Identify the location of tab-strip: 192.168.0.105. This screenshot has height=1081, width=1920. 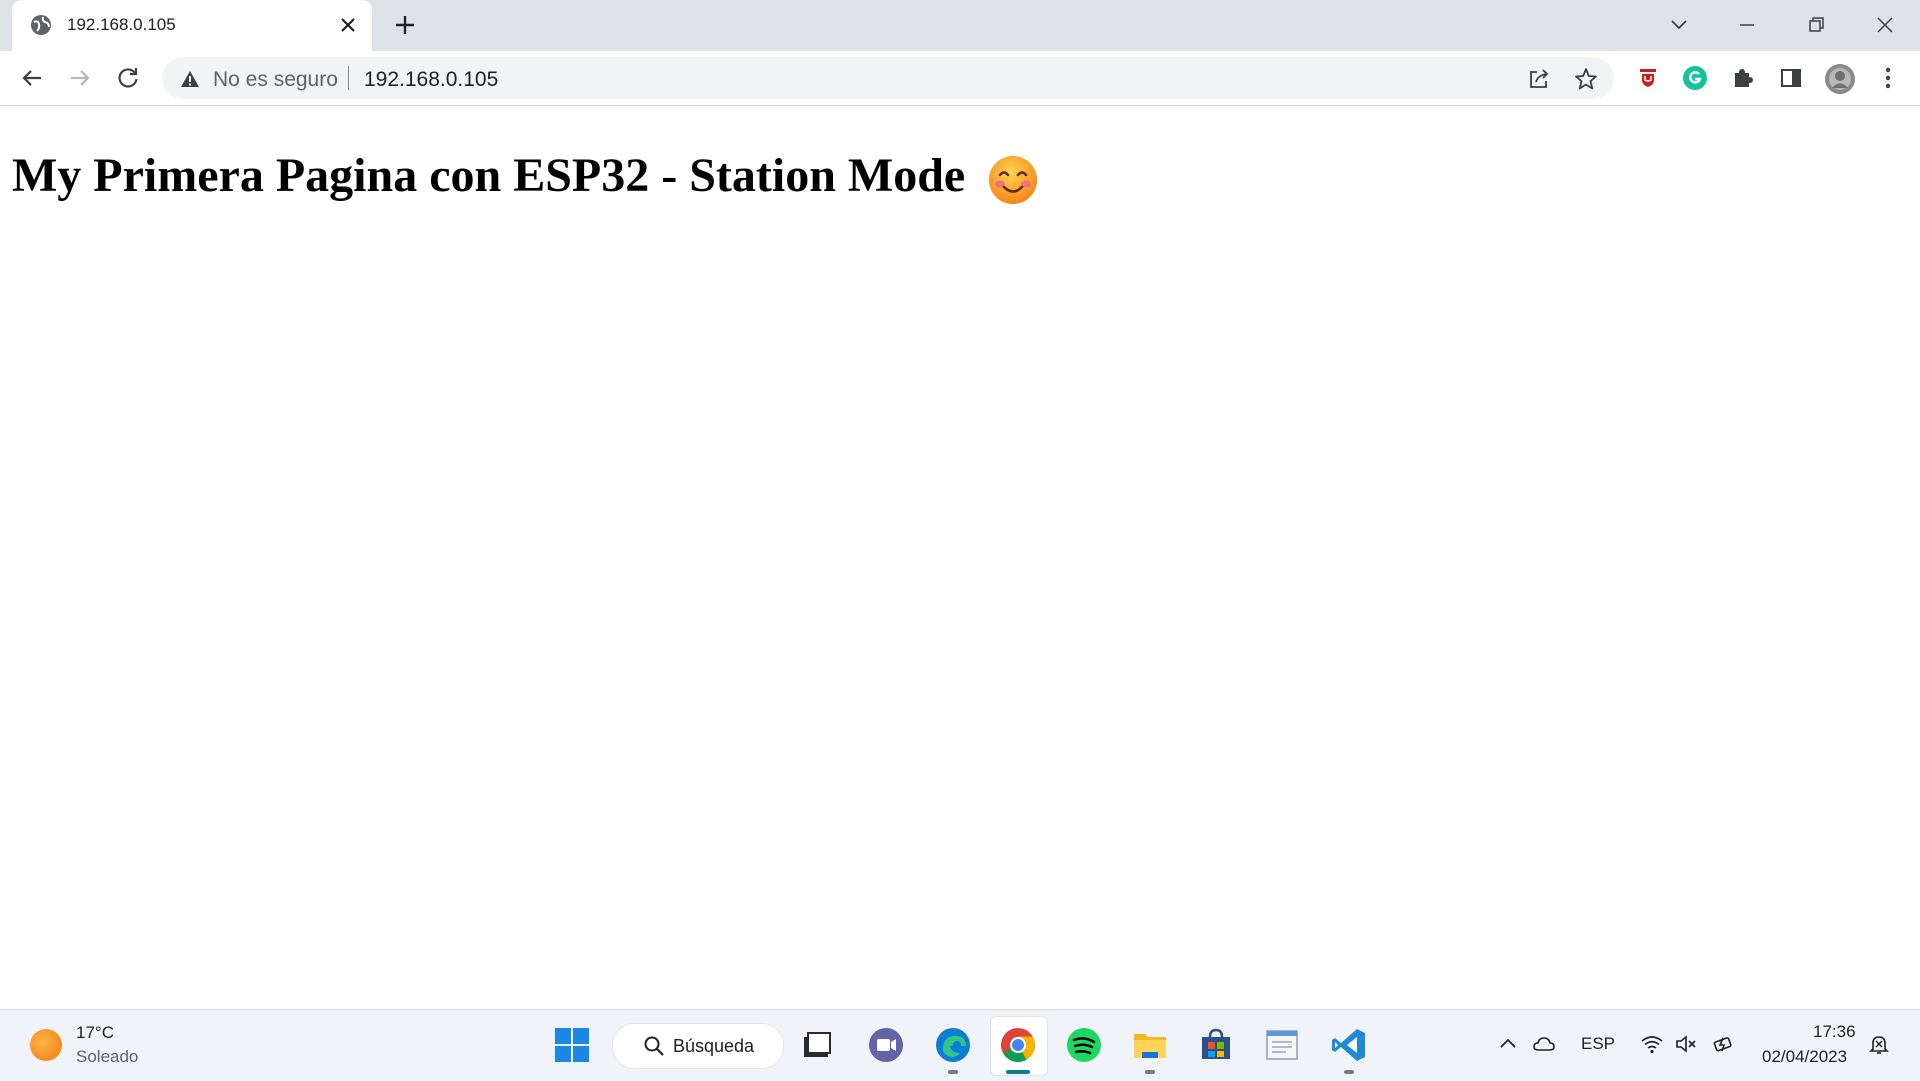
(960, 25).